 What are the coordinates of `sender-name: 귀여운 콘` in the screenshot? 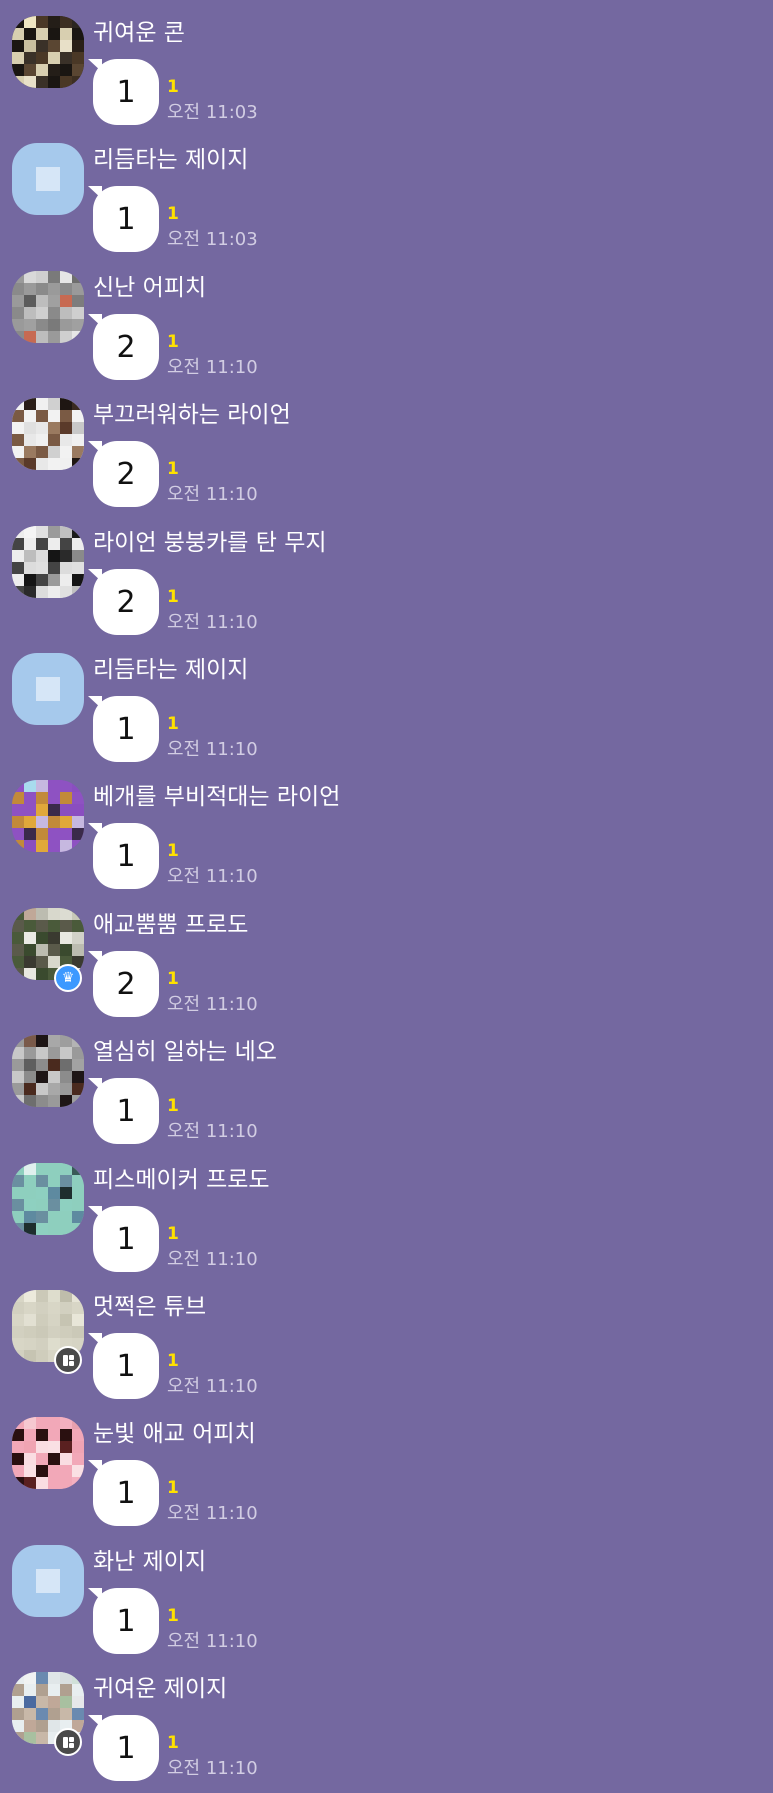 It's located at (139, 33).